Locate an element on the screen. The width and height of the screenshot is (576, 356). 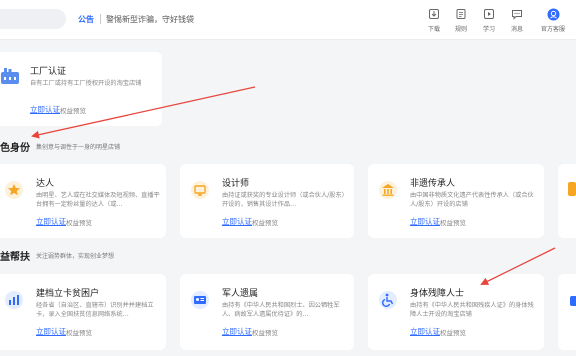
partial-blue-icon is located at coordinates (573, 301).